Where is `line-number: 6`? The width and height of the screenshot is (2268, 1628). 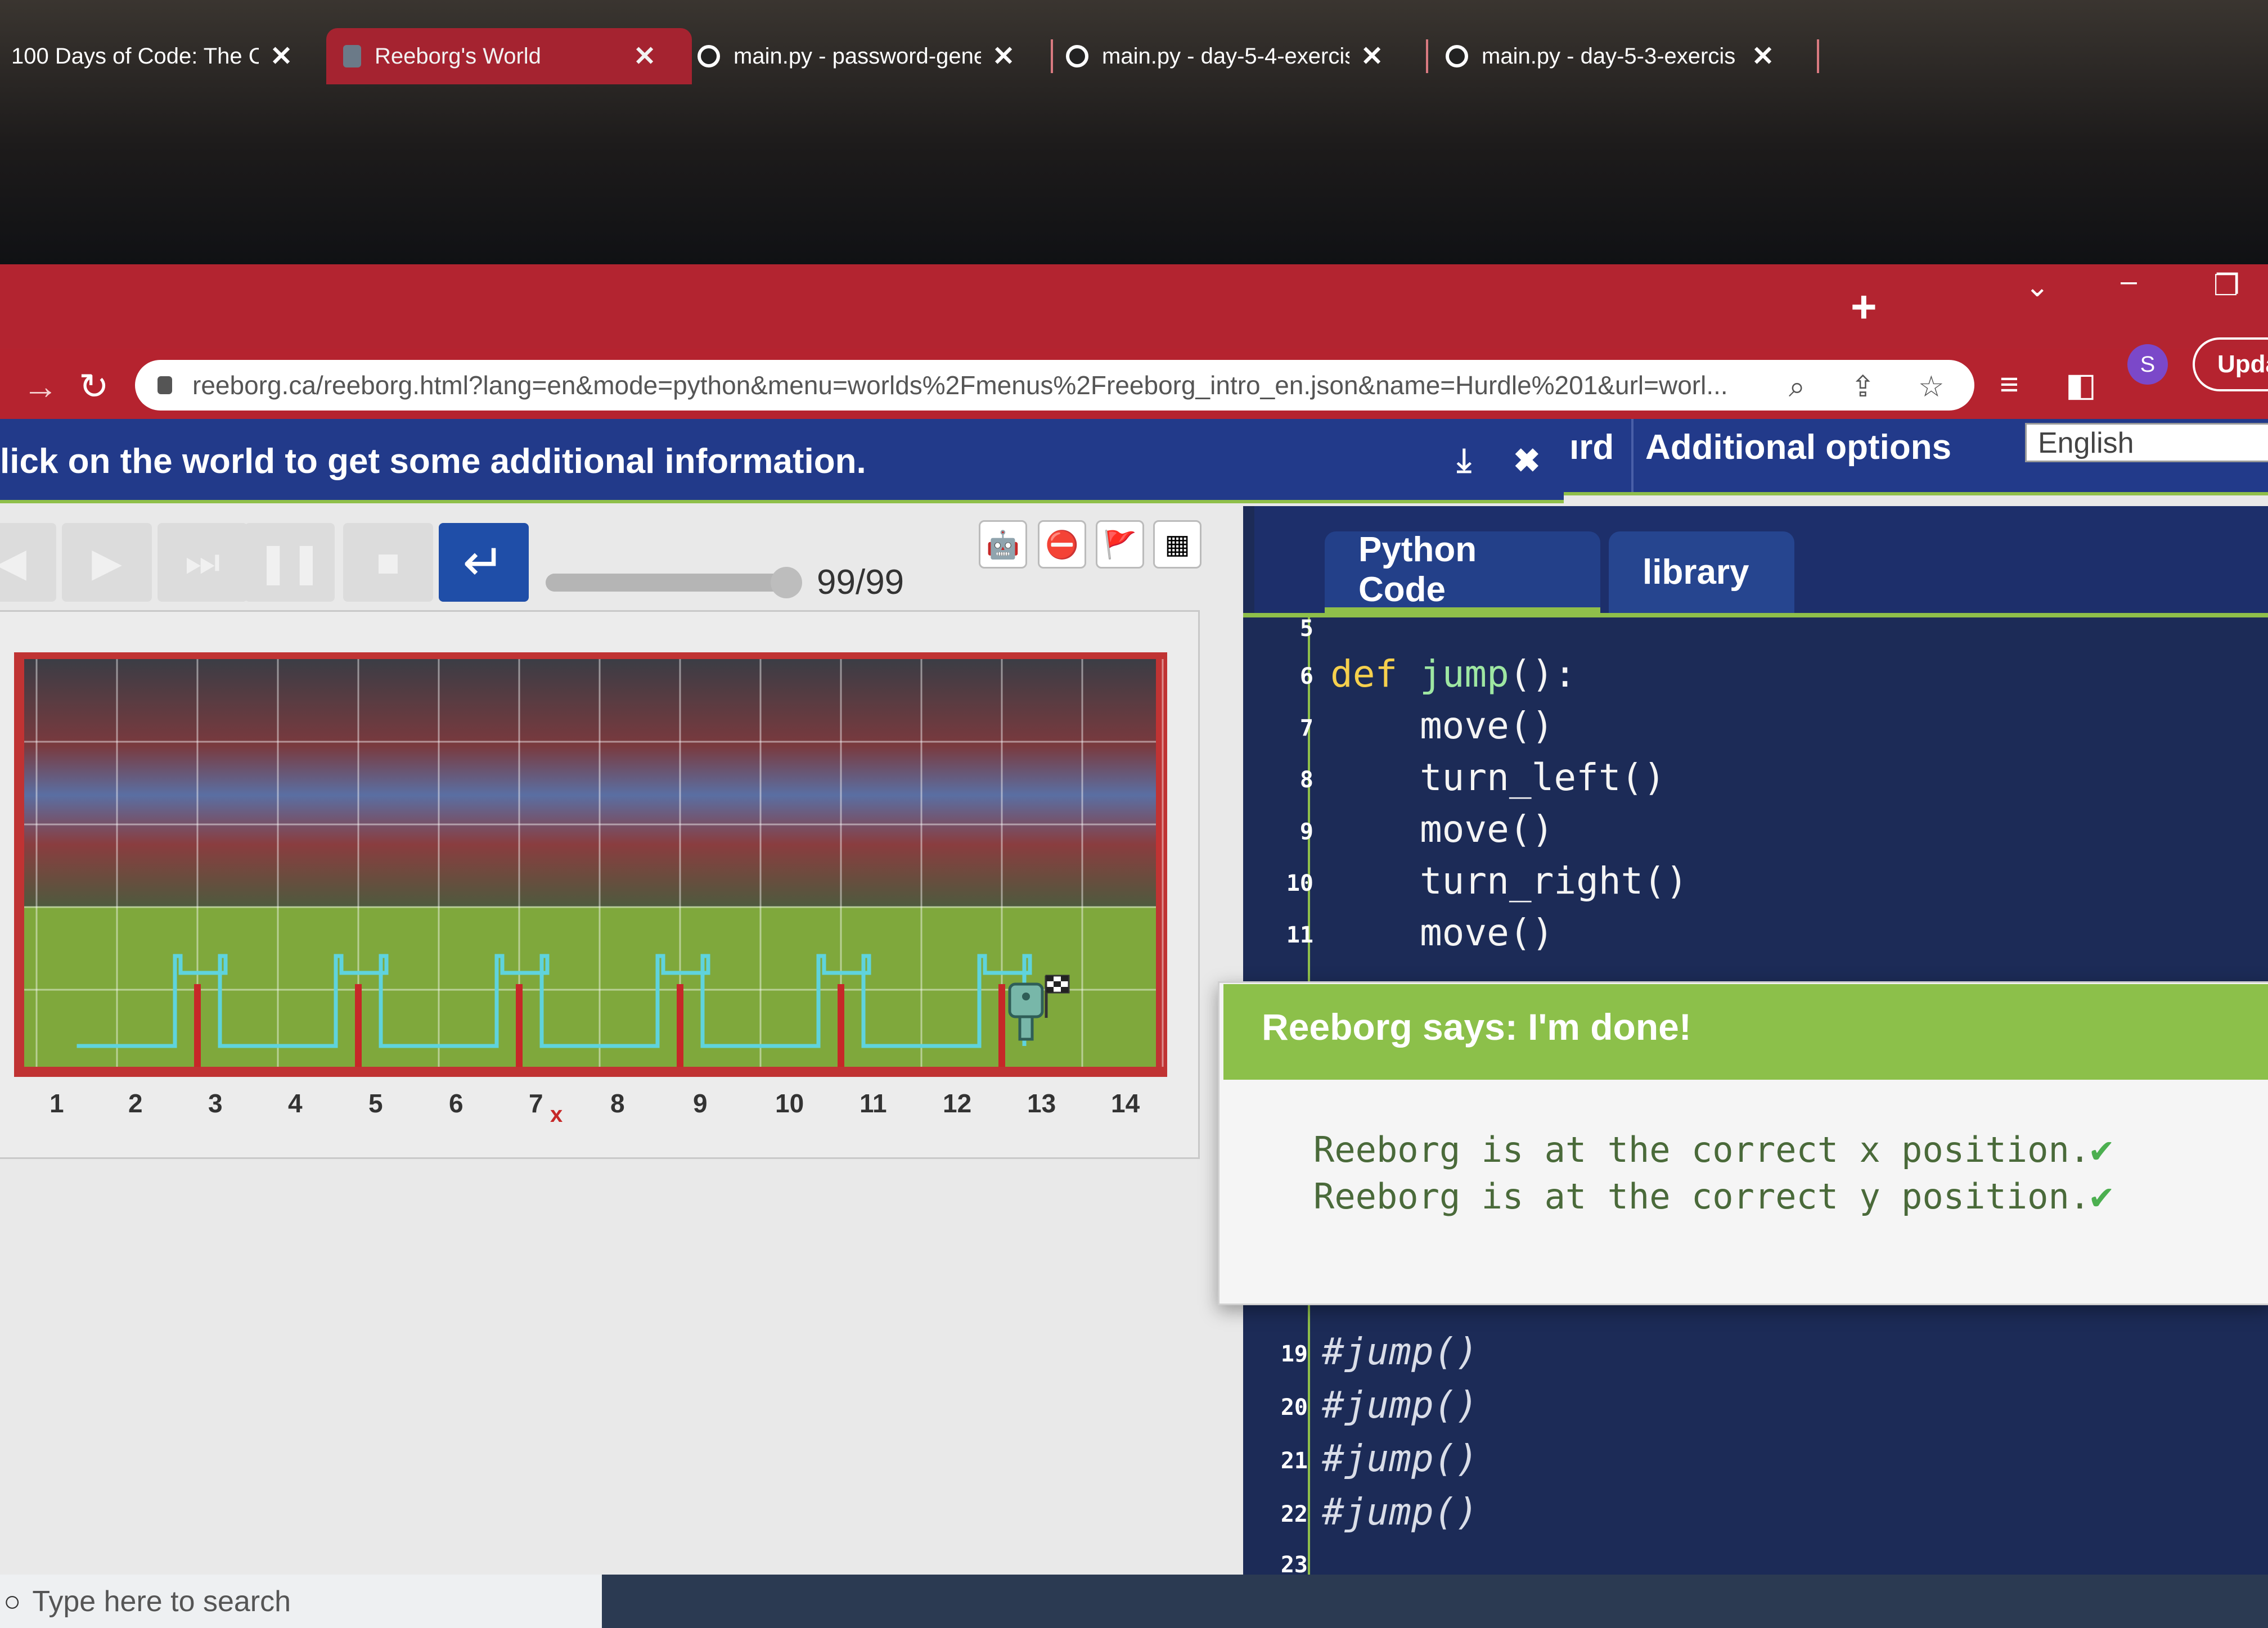 line-number: 6 is located at coordinates (1306, 677).